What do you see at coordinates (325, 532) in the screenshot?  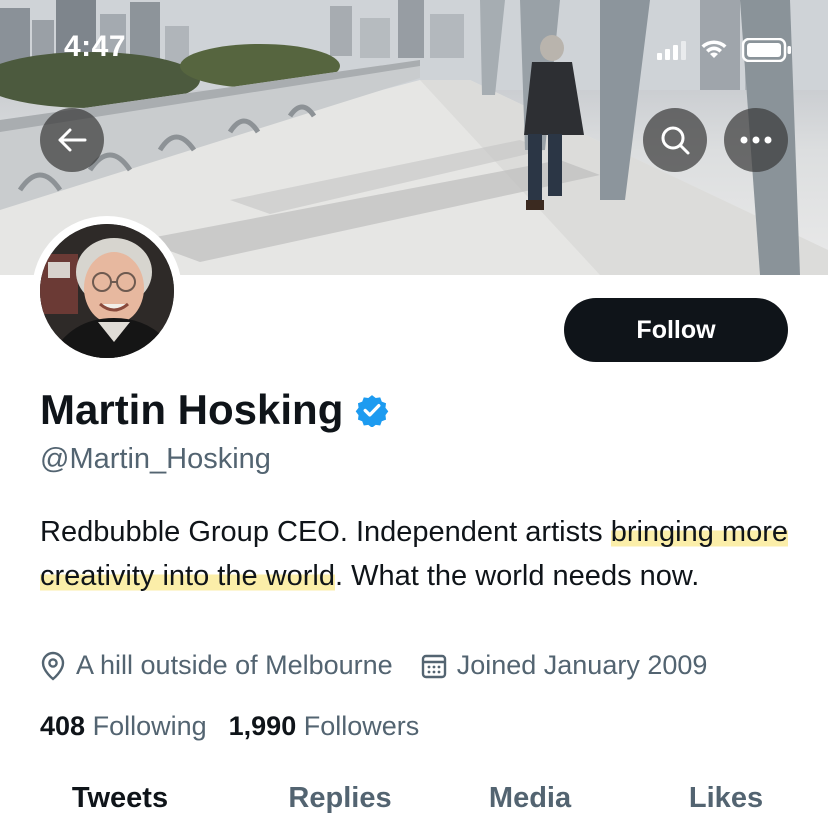 I see `bio-text-1: Redbubble Group CEO. Independent artists` at bounding box center [325, 532].